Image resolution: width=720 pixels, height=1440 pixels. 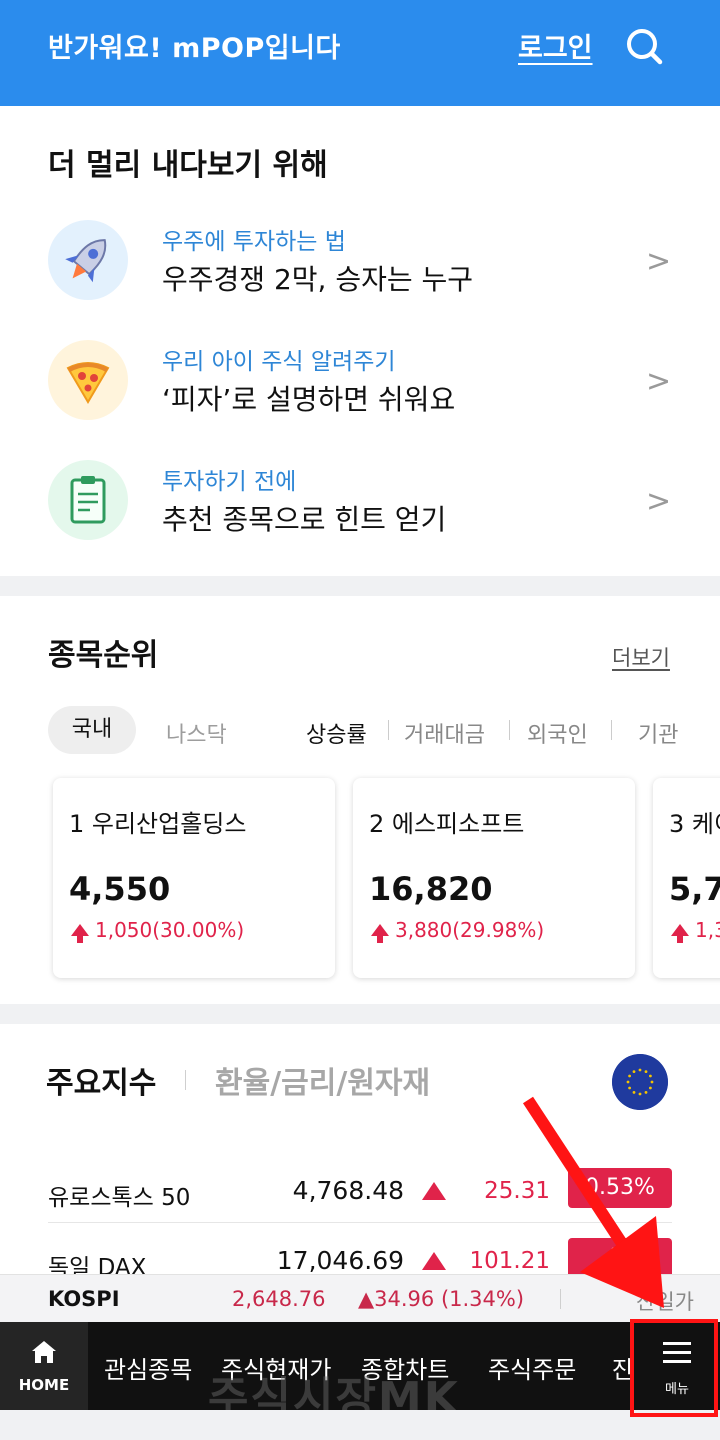 What do you see at coordinates (254, 242) in the screenshot?
I see `feature-subtitle: 우주에 투자하는 법` at bounding box center [254, 242].